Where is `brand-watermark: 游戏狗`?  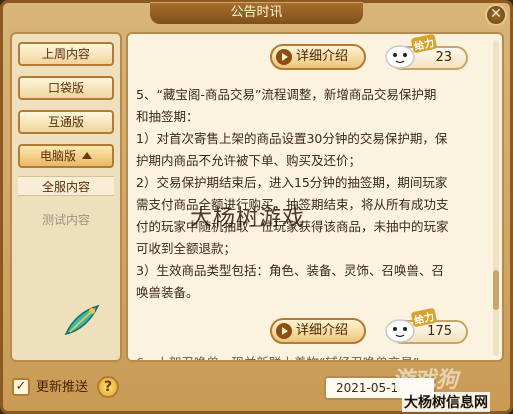 brand-watermark: 游戏狗 is located at coordinates (425, 380).